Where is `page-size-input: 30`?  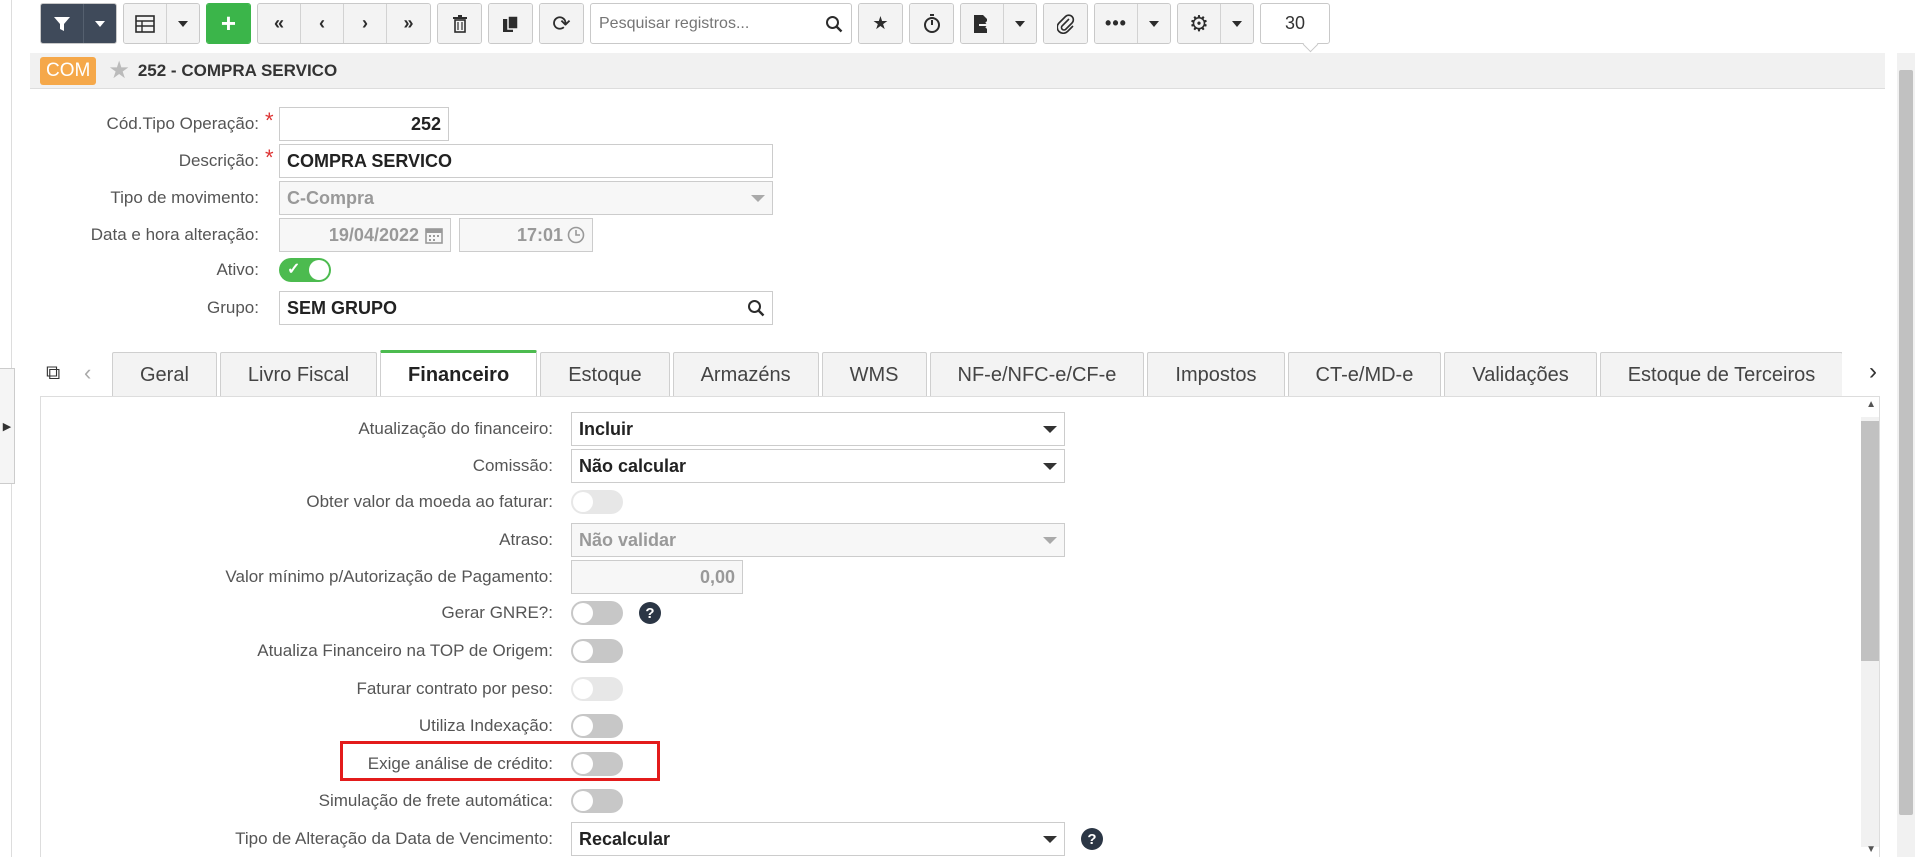 page-size-input: 30 is located at coordinates (1295, 23).